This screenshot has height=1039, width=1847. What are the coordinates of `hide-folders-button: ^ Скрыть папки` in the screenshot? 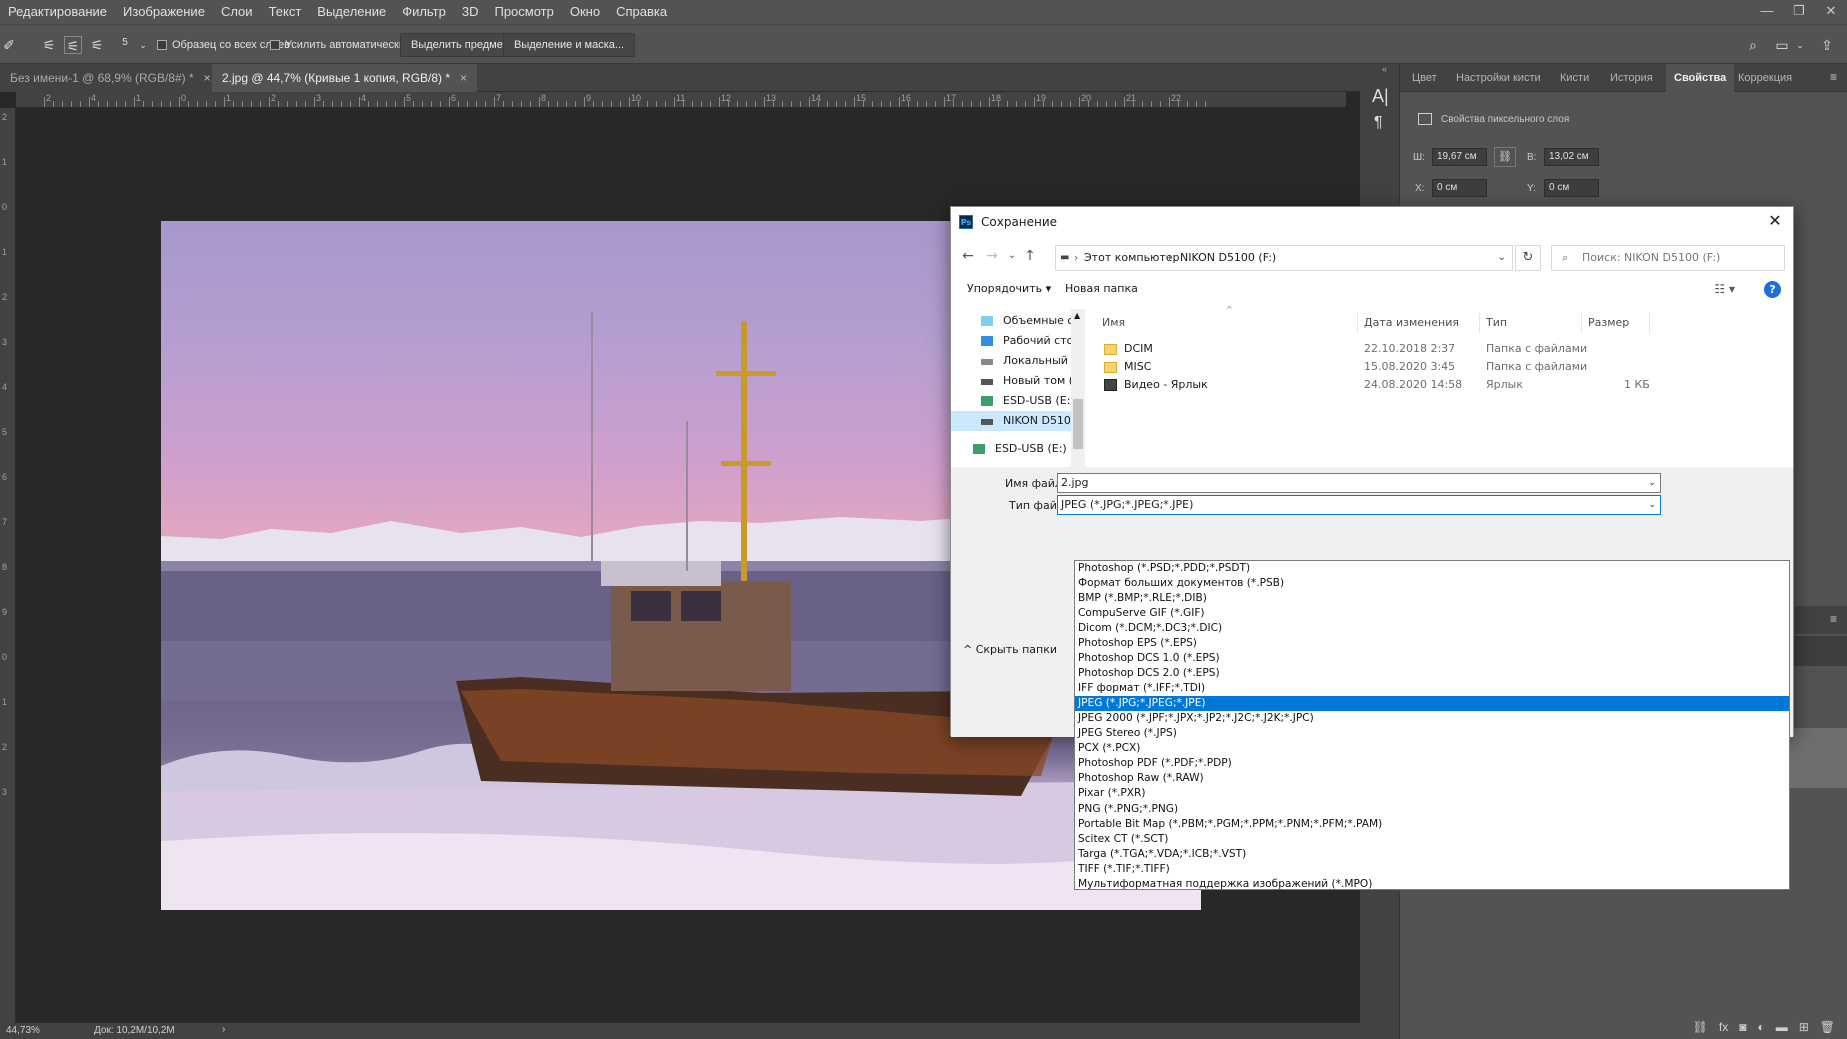 It's located at (1010, 649).